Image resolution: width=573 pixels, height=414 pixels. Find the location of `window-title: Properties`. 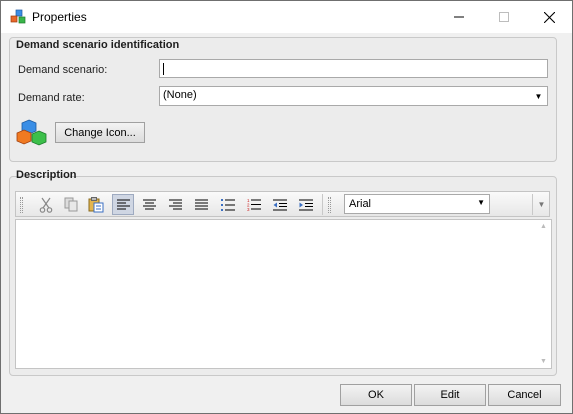

window-title: Properties is located at coordinates (59, 17).